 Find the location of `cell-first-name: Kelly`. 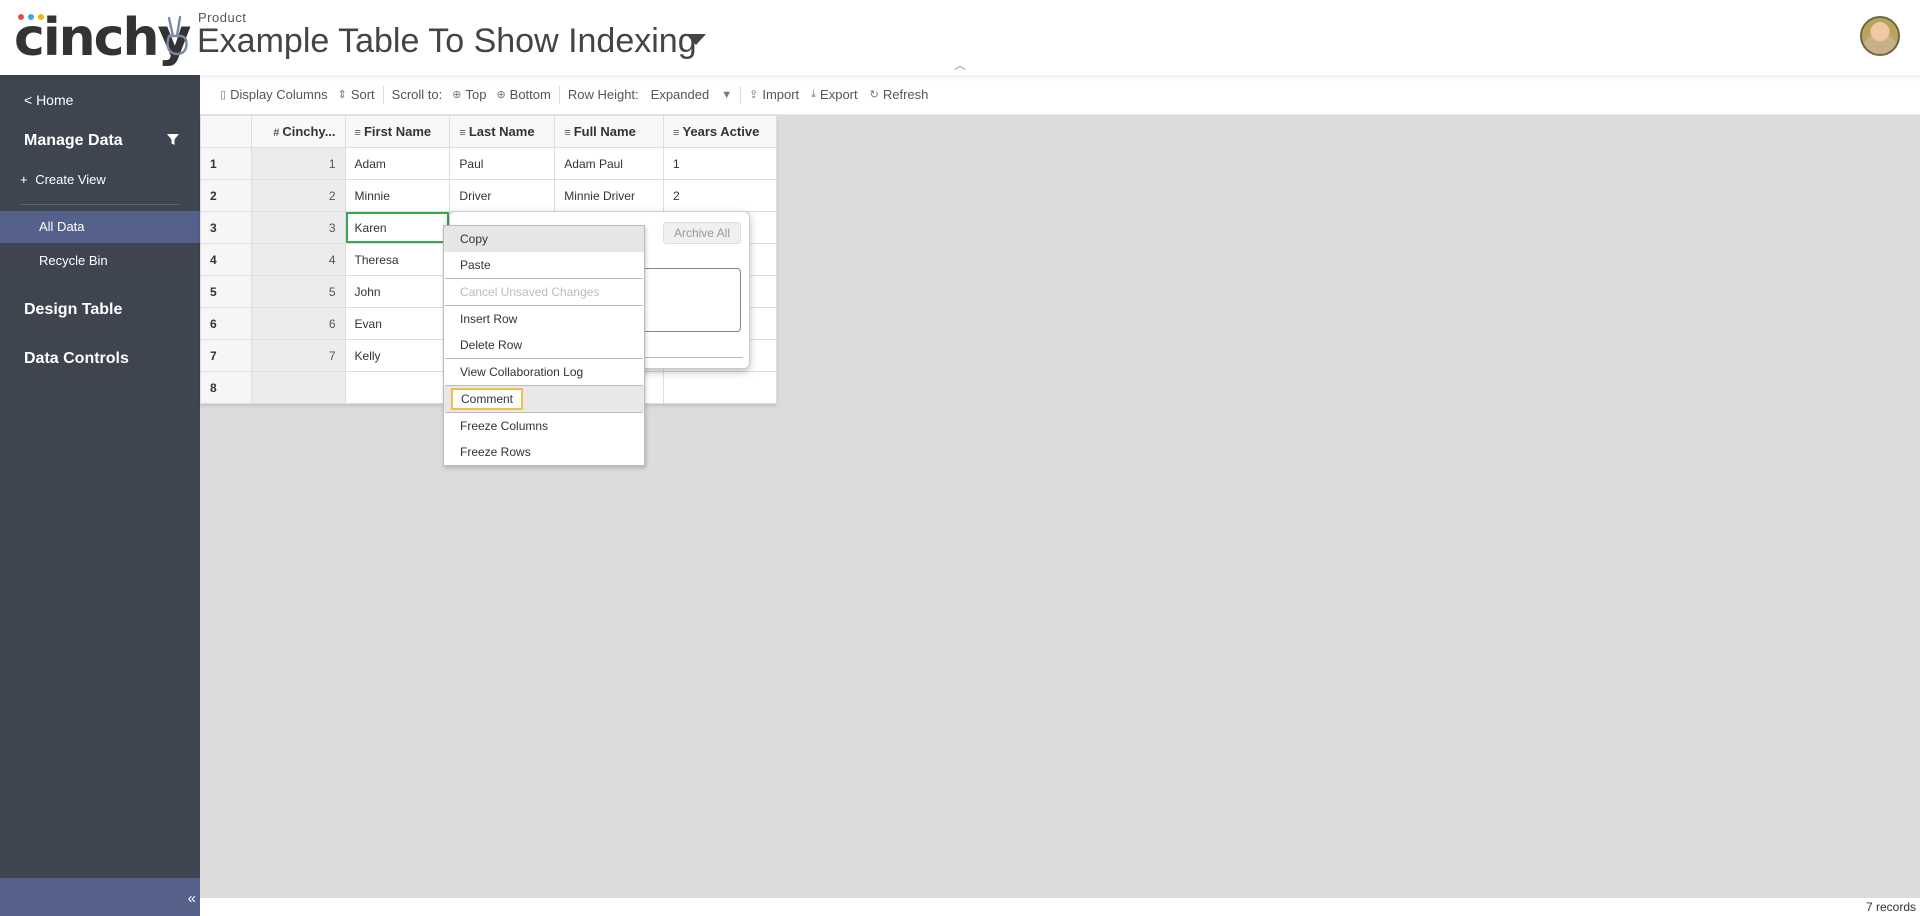

cell-first-name: Kelly is located at coordinates (397, 355).